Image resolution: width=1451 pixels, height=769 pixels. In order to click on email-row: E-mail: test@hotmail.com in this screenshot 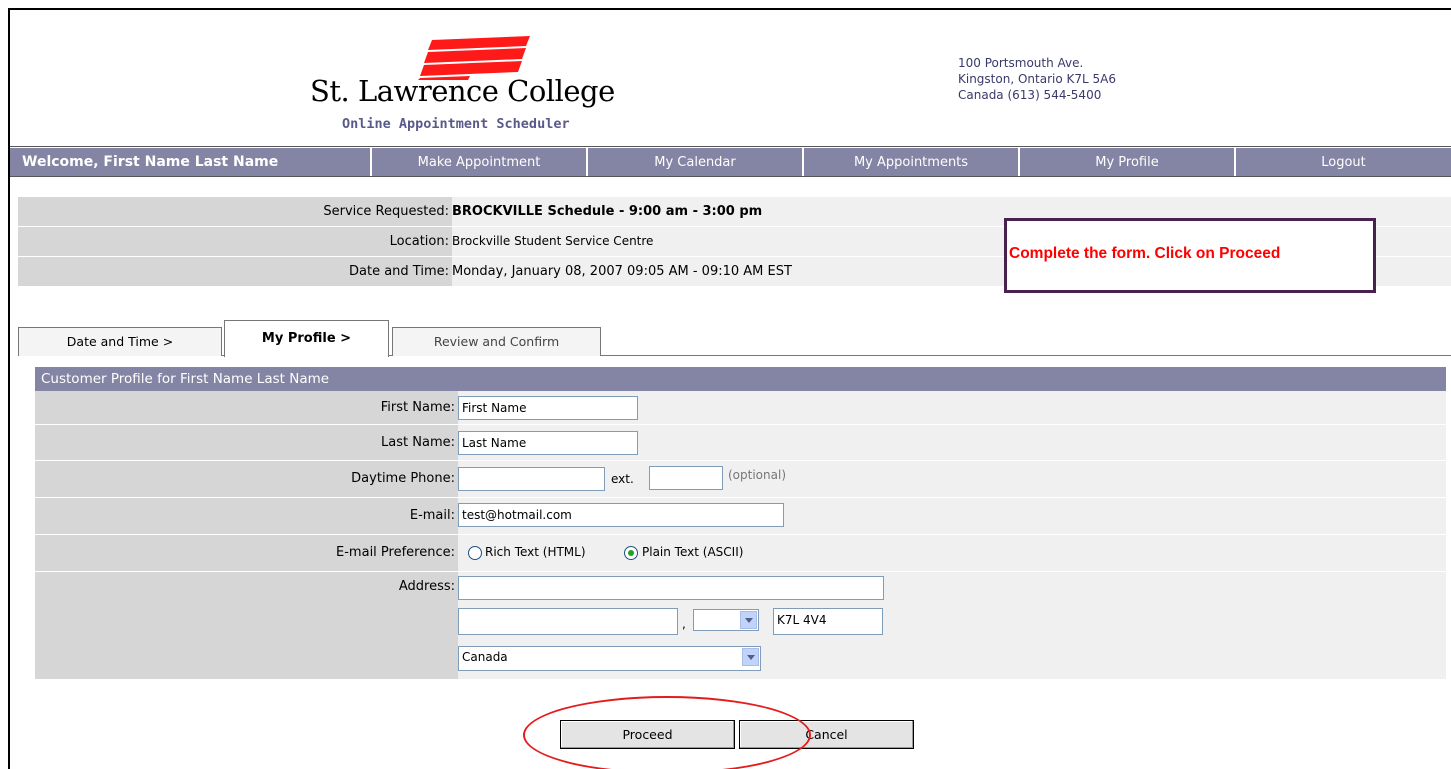, I will do `click(740, 516)`.